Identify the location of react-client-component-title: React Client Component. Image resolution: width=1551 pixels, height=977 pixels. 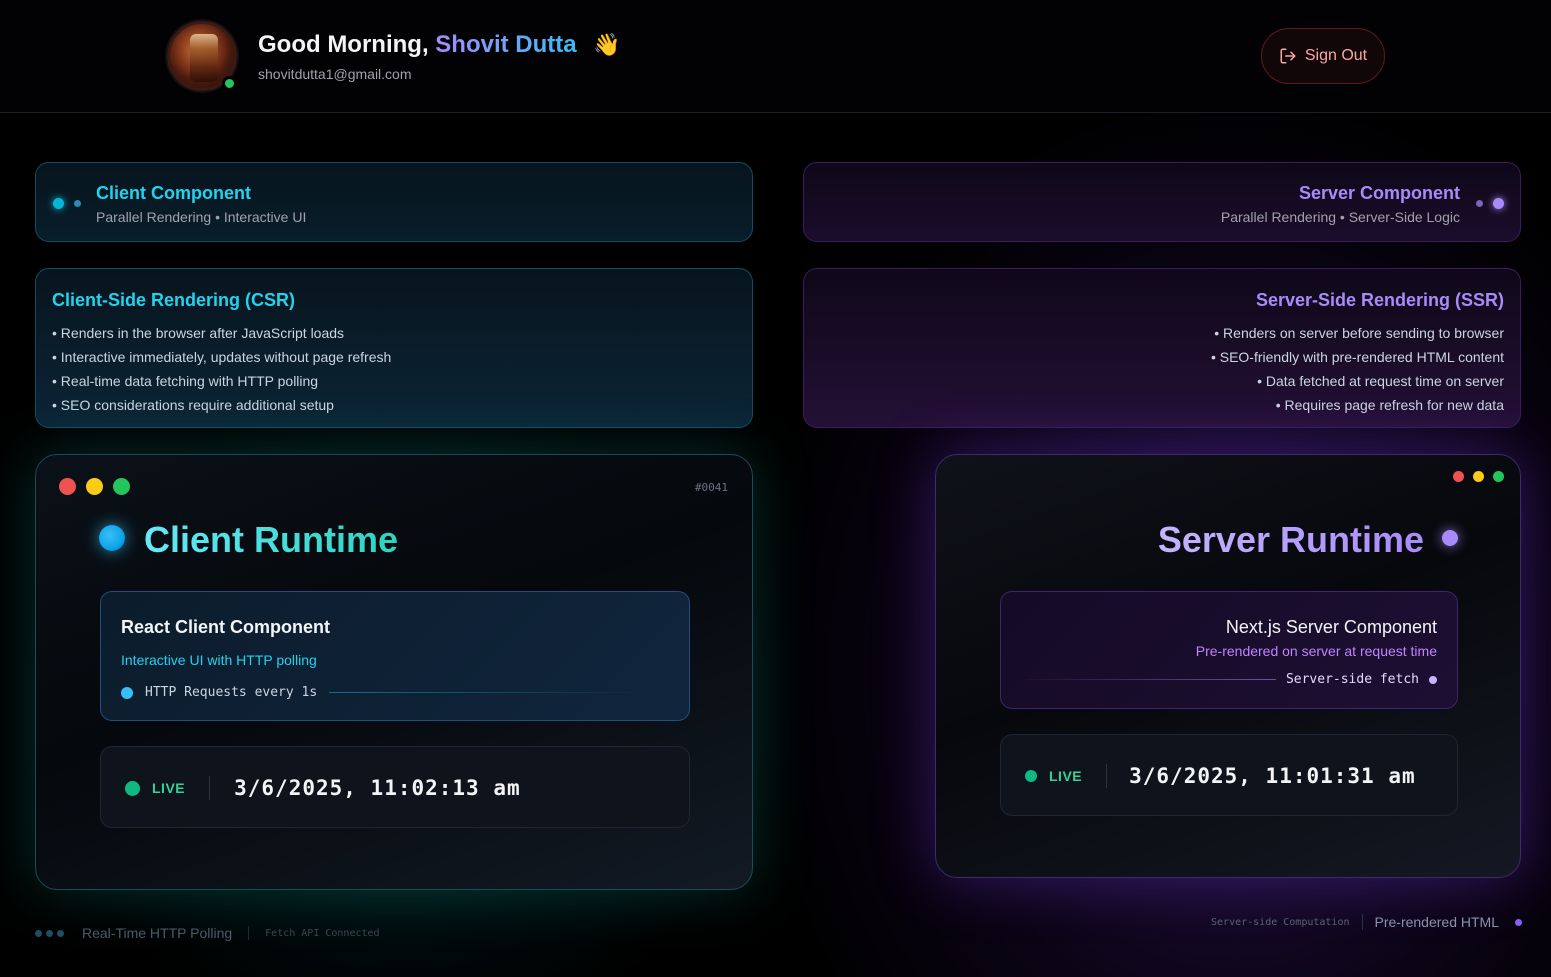
(226, 627).